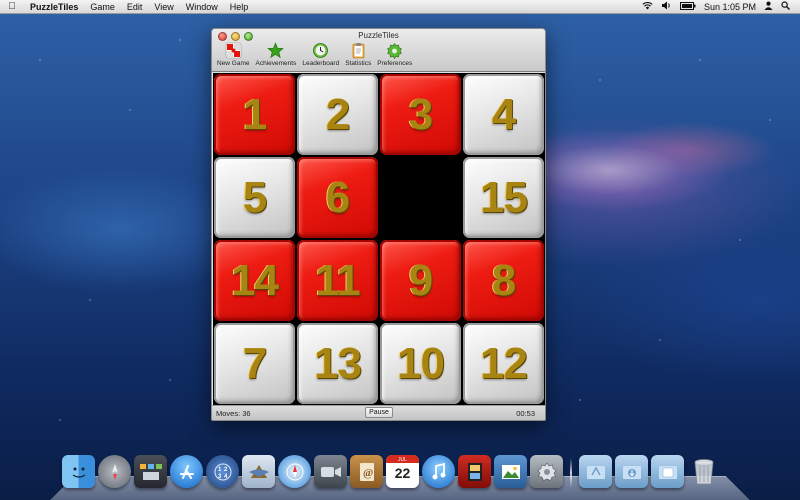  I want to click on menu-window: Window, so click(202, 7).